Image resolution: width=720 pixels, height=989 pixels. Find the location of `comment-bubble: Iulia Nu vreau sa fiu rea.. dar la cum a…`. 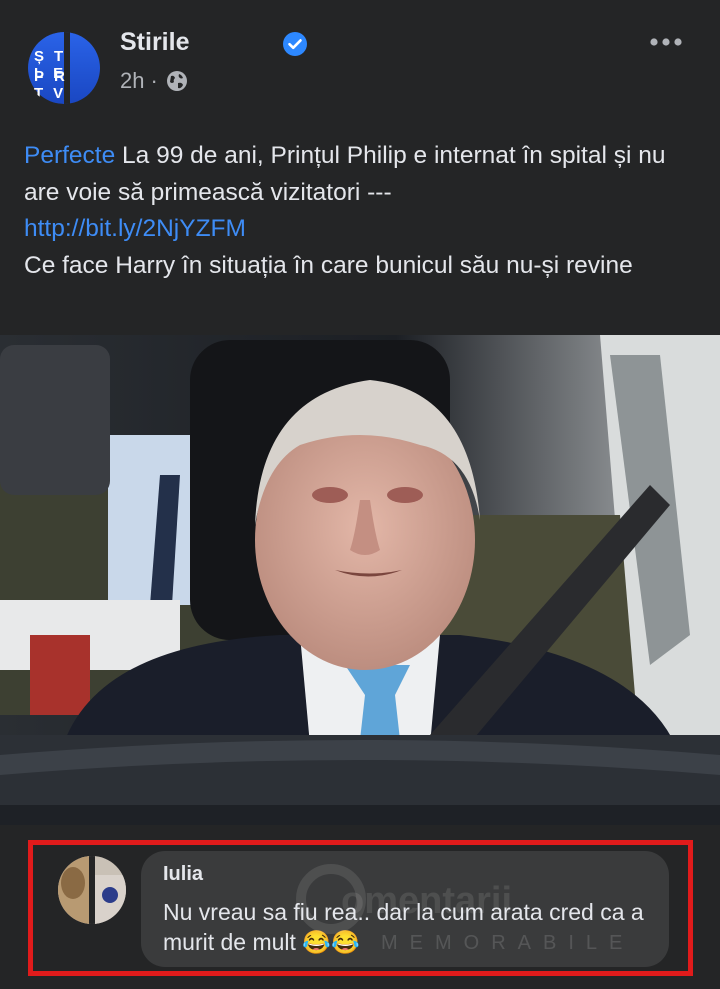

comment-bubble: Iulia Nu vreau sa fiu rea.. dar la cum a… is located at coordinates (405, 909).